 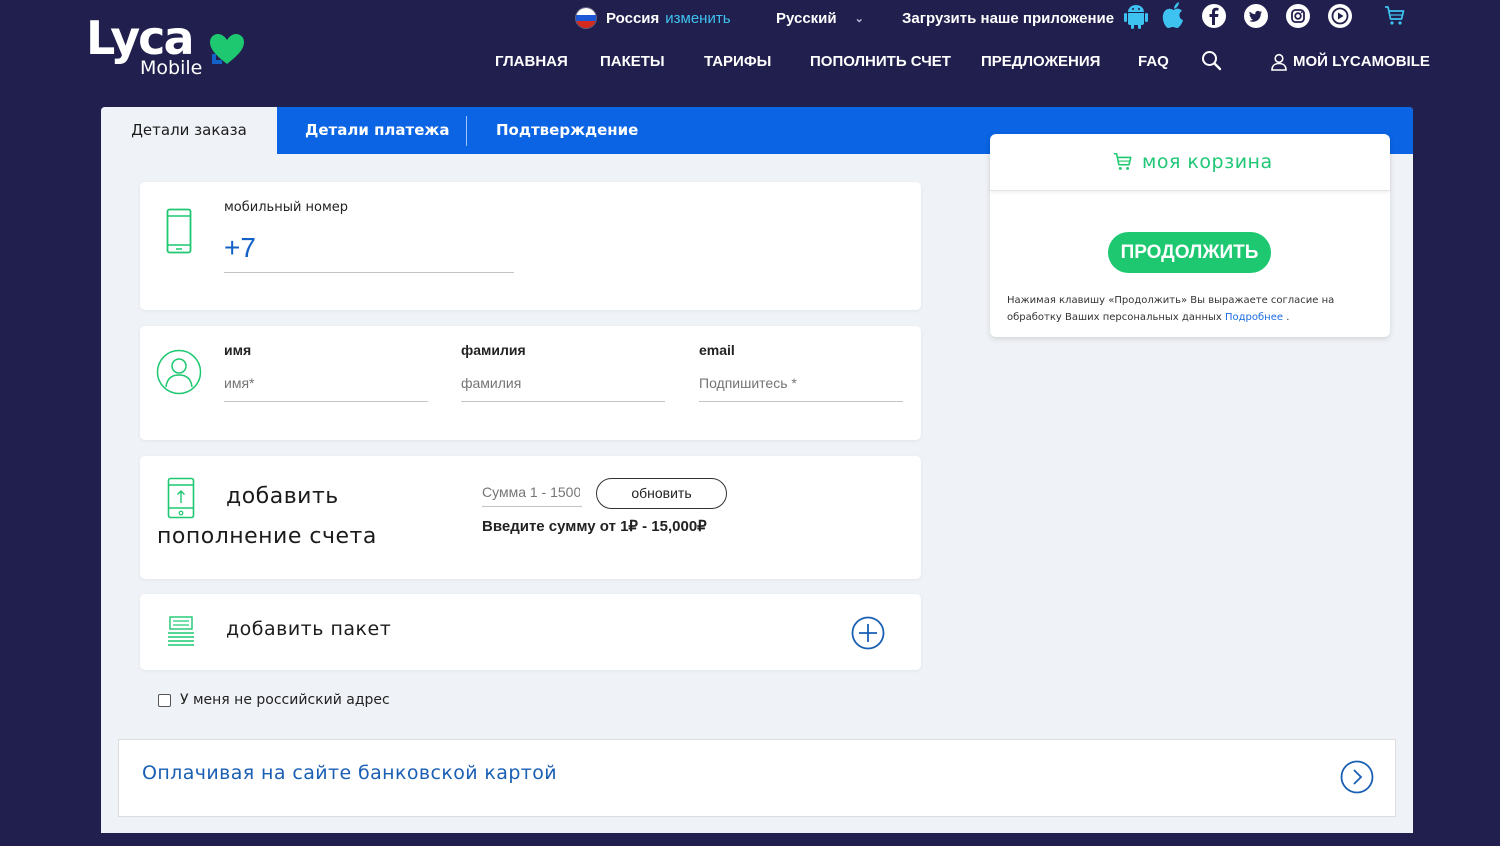 I want to click on tab-payment-details: Детали платежа, so click(x=377, y=130).